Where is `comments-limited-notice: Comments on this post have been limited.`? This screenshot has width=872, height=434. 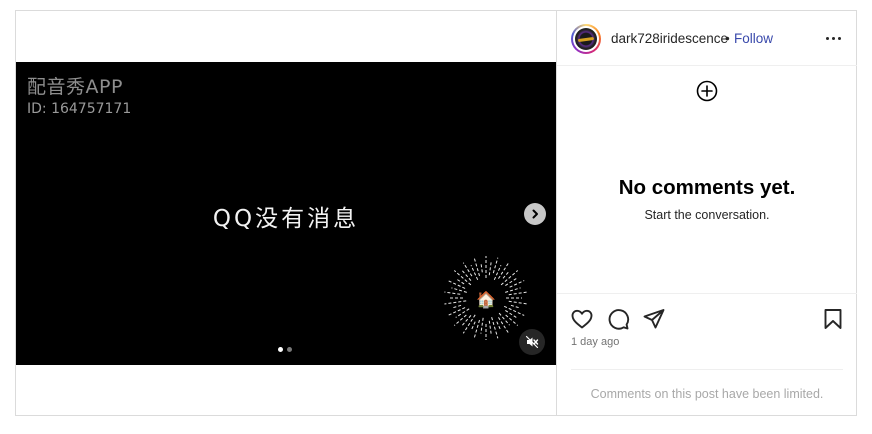
comments-limited-notice: Comments on this post have been limited. is located at coordinates (707, 394).